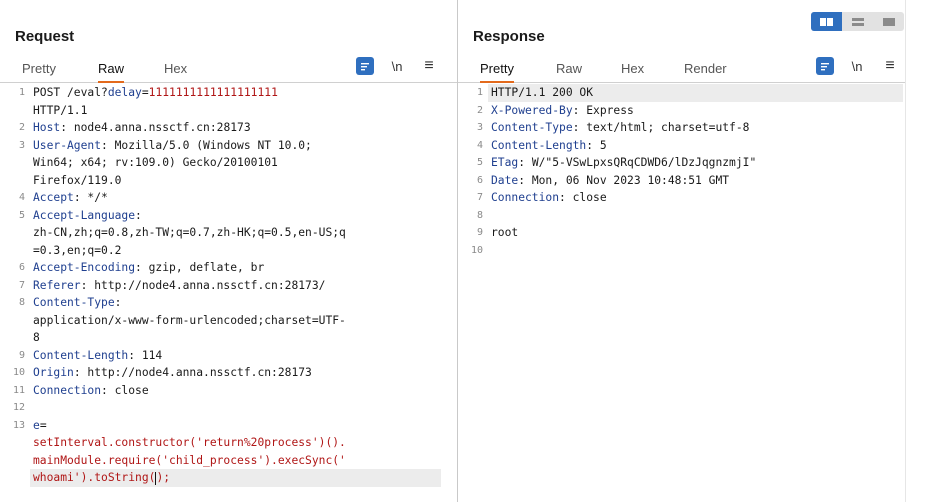 Image resolution: width=925 pixels, height=502 pixels. I want to click on line-content: Date: Mon, 06 Nov 2023 10:48:51 GMT, so click(610, 181).